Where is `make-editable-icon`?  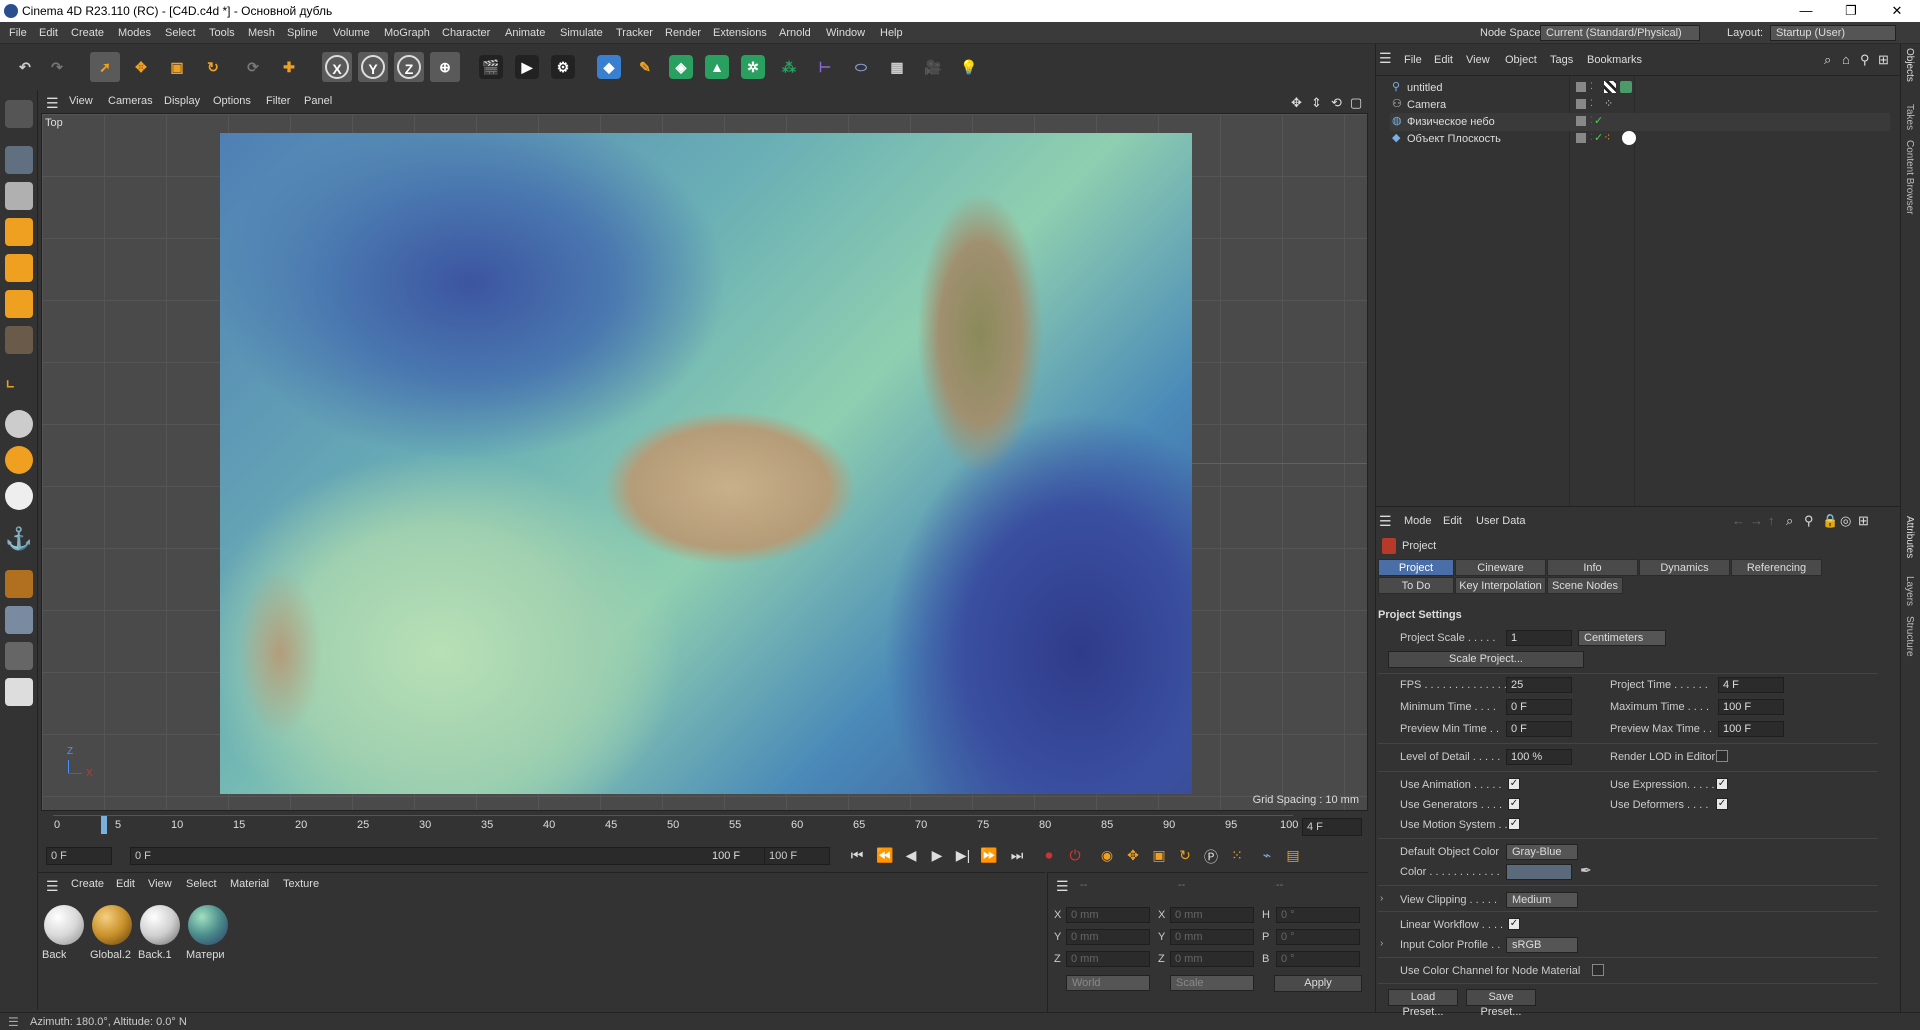 make-editable-icon is located at coordinates (19, 114).